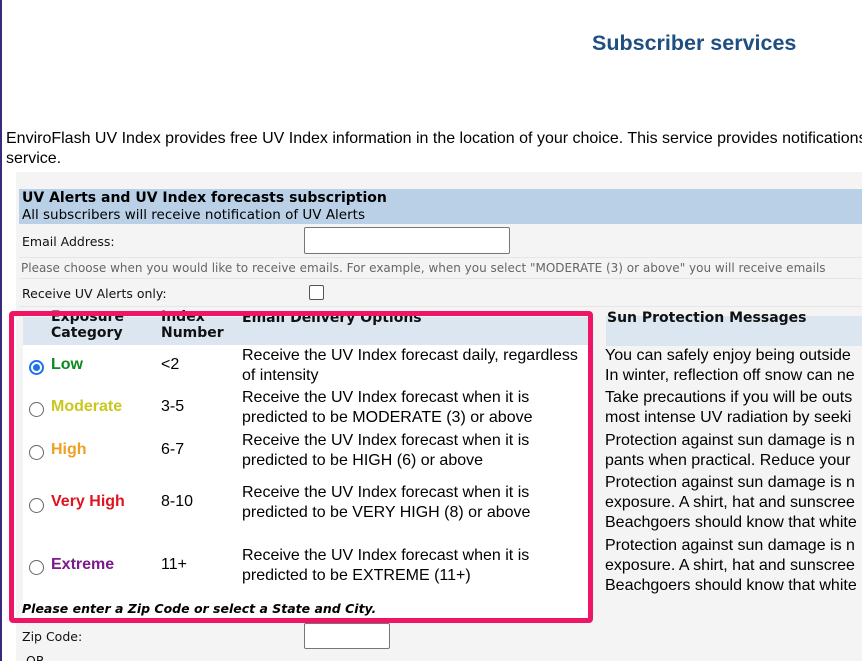 The width and height of the screenshot is (862, 661). I want to click on email-label: Email Address:, so click(68, 241).